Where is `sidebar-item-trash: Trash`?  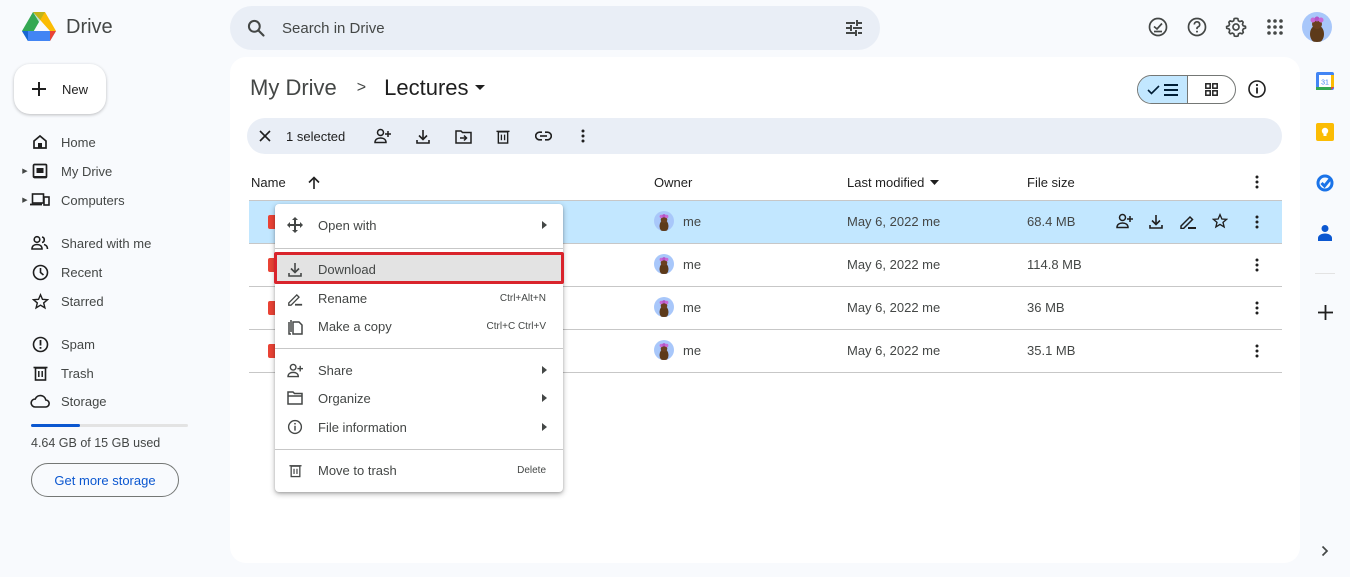
sidebar-item-trash: Trash is located at coordinates (115, 373).